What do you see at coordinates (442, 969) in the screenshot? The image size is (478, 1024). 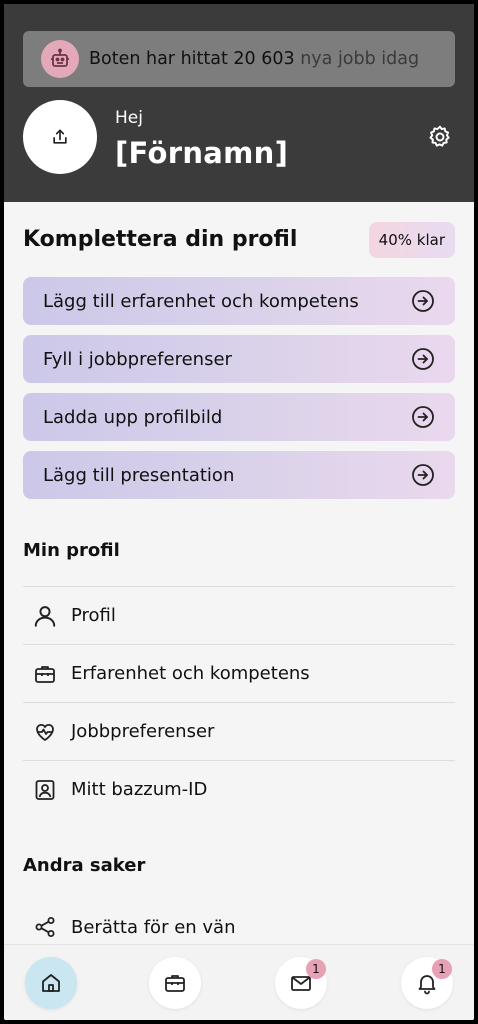 I see `notifications-badge: 1` at bounding box center [442, 969].